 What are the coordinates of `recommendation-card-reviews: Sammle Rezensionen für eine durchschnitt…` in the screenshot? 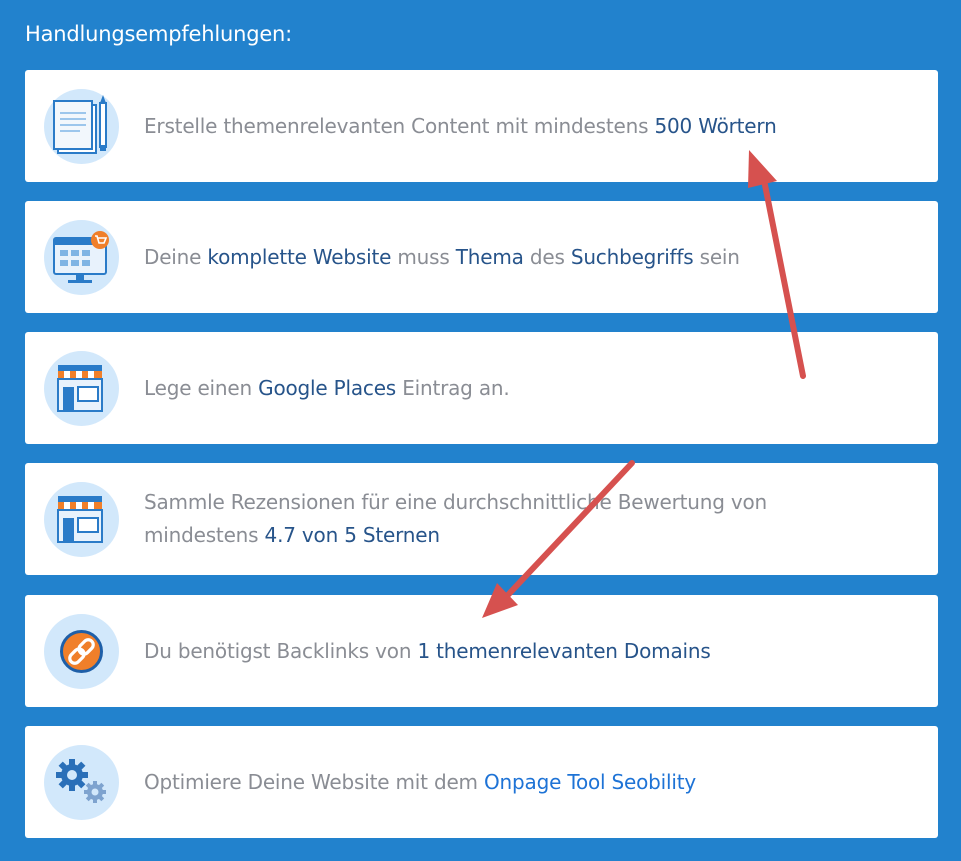 It's located at (481, 519).